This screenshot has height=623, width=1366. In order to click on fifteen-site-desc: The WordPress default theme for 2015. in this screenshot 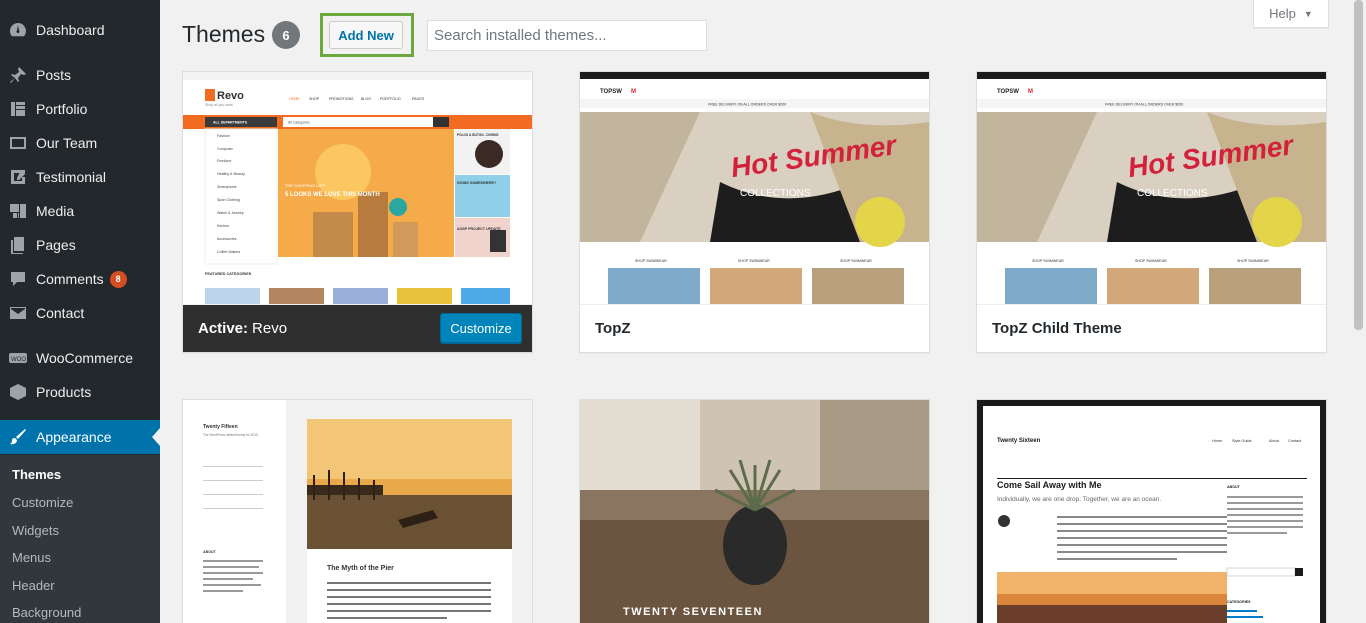, I will do `click(231, 435)`.